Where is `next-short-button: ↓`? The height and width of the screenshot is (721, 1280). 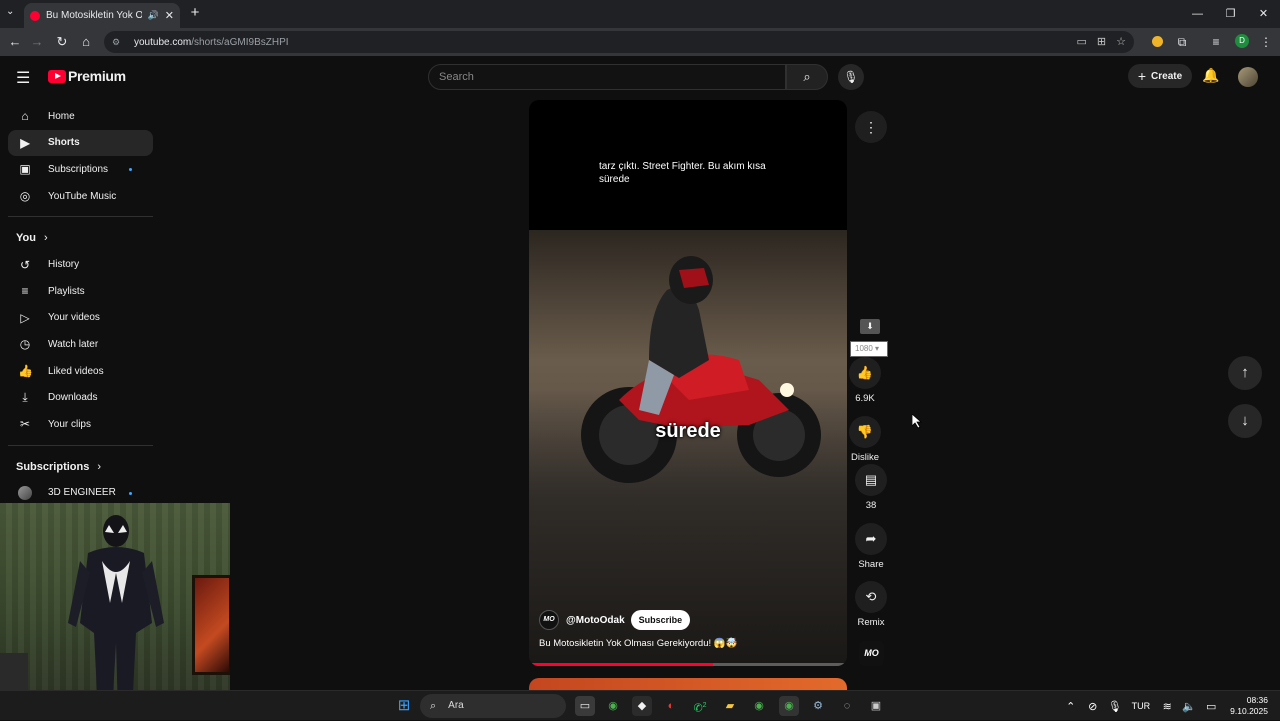 next-short-button: ↓ is located at coordinates (1245, 421).